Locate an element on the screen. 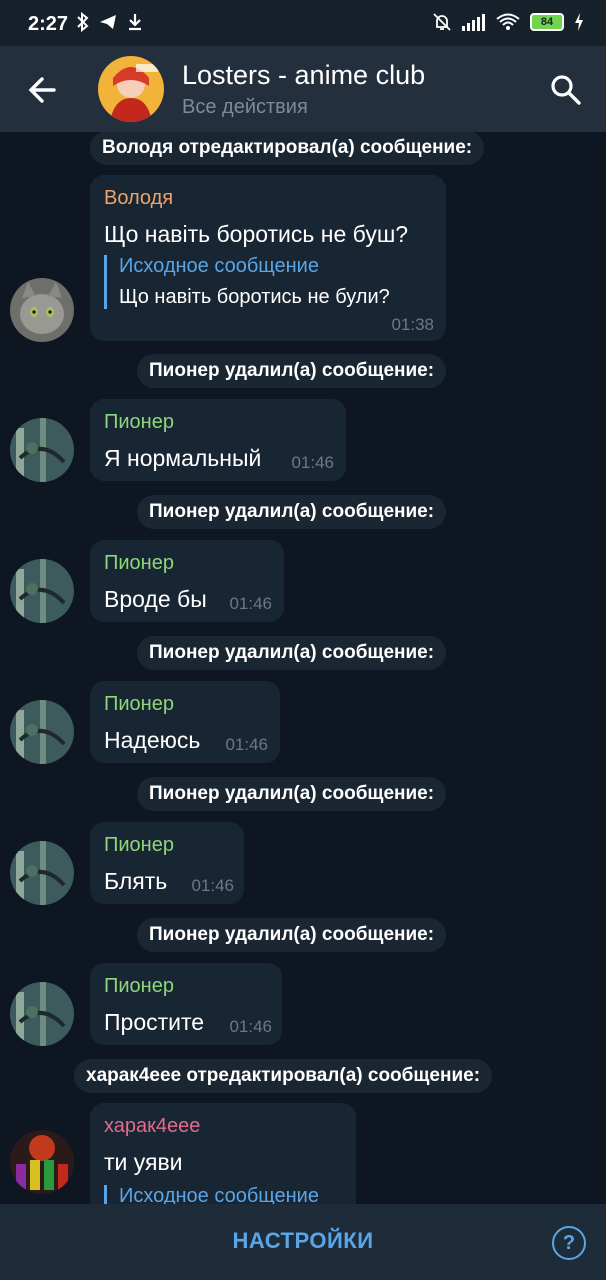 The height and width of the screenshot is (1280, 606). sender-name: Володя is located at coordinates (139, 198).